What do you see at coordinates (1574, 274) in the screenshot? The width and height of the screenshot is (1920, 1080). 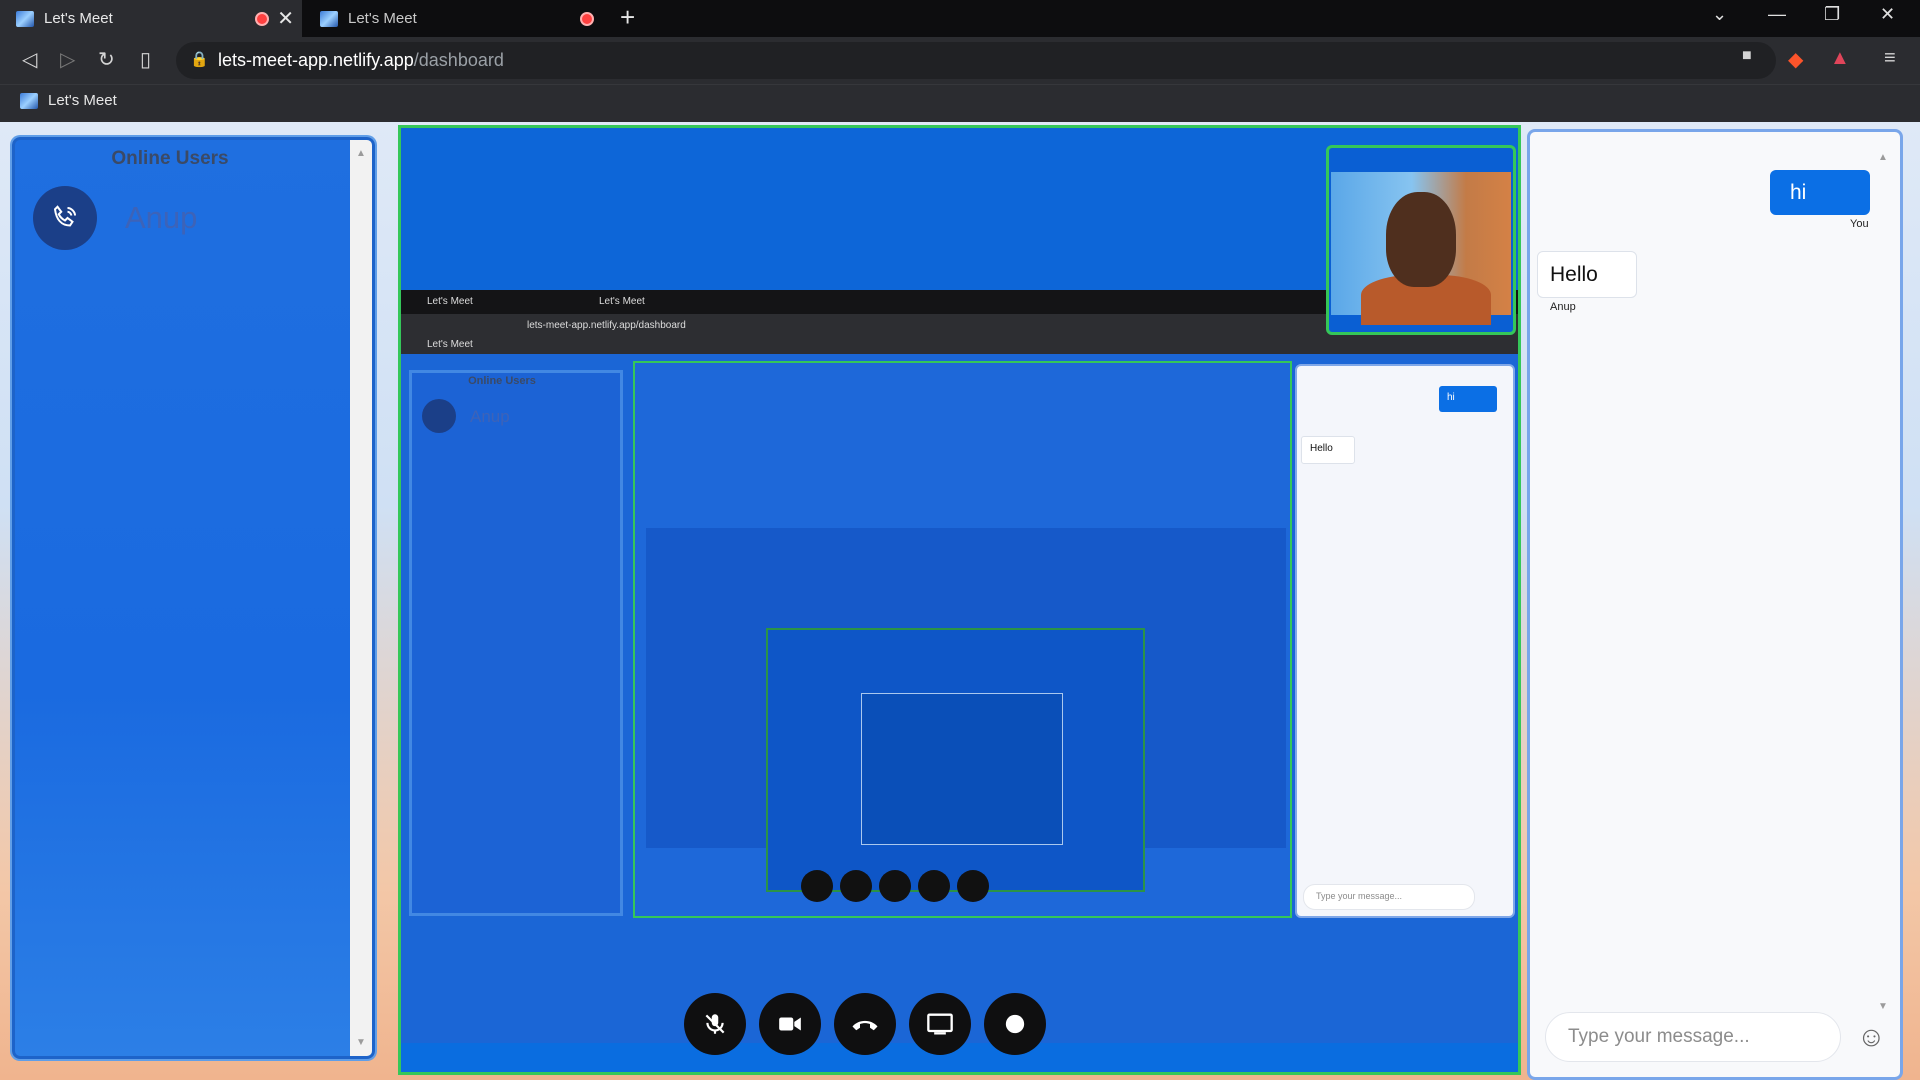 I see `chat-message-text: Hello` at bounding box center [1574, 274].